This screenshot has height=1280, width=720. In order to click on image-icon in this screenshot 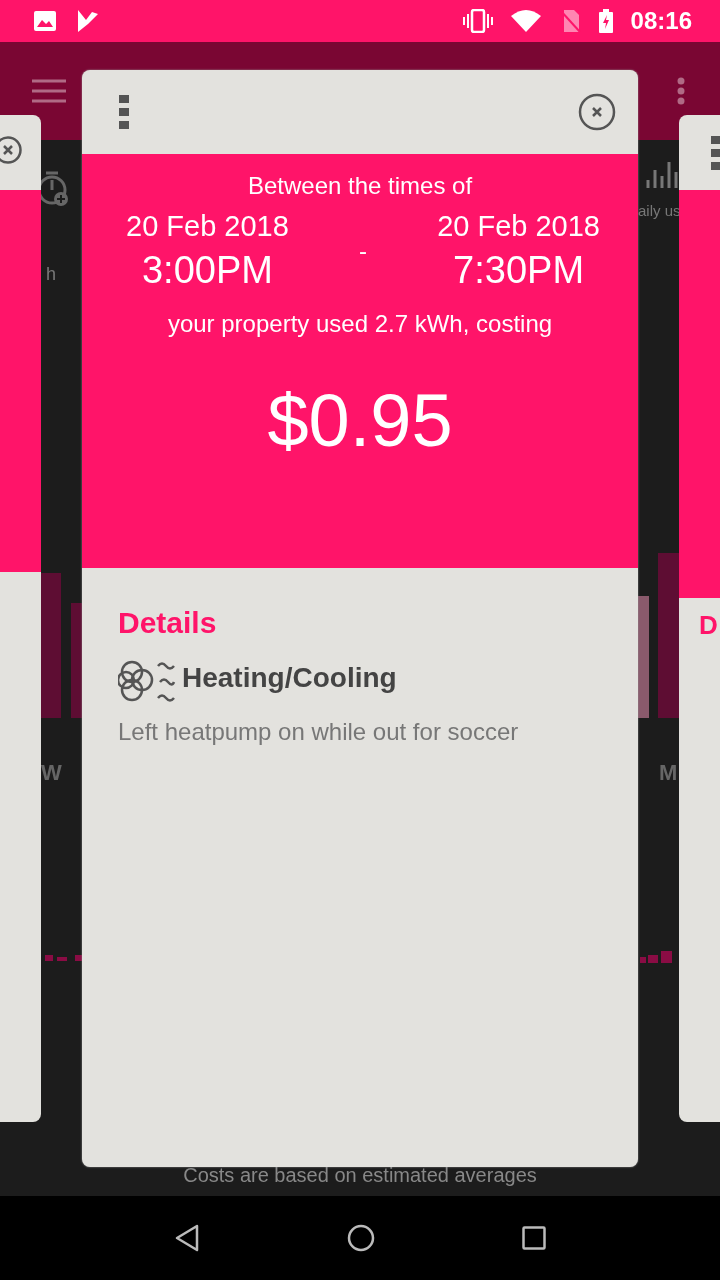, I will do `click(45, 21)`.